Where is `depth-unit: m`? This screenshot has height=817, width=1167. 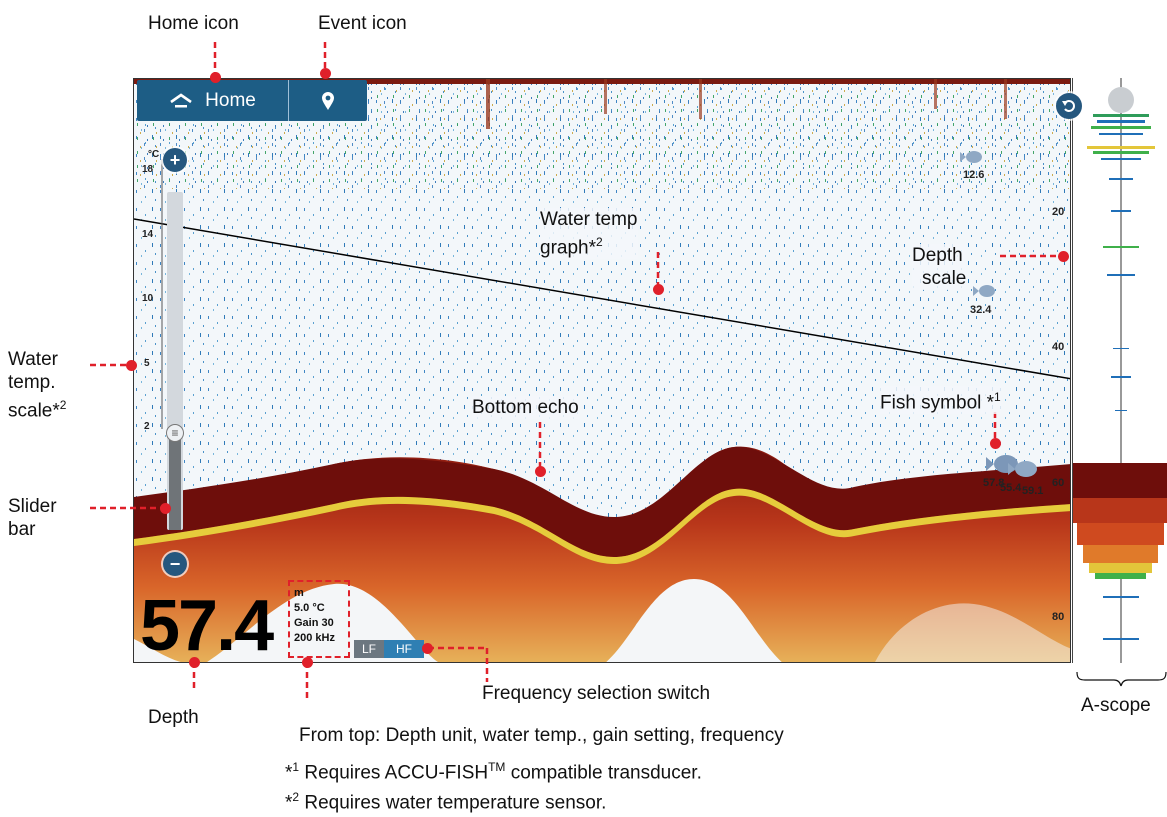
depth-unit: m is located at coordinates (299, 593).